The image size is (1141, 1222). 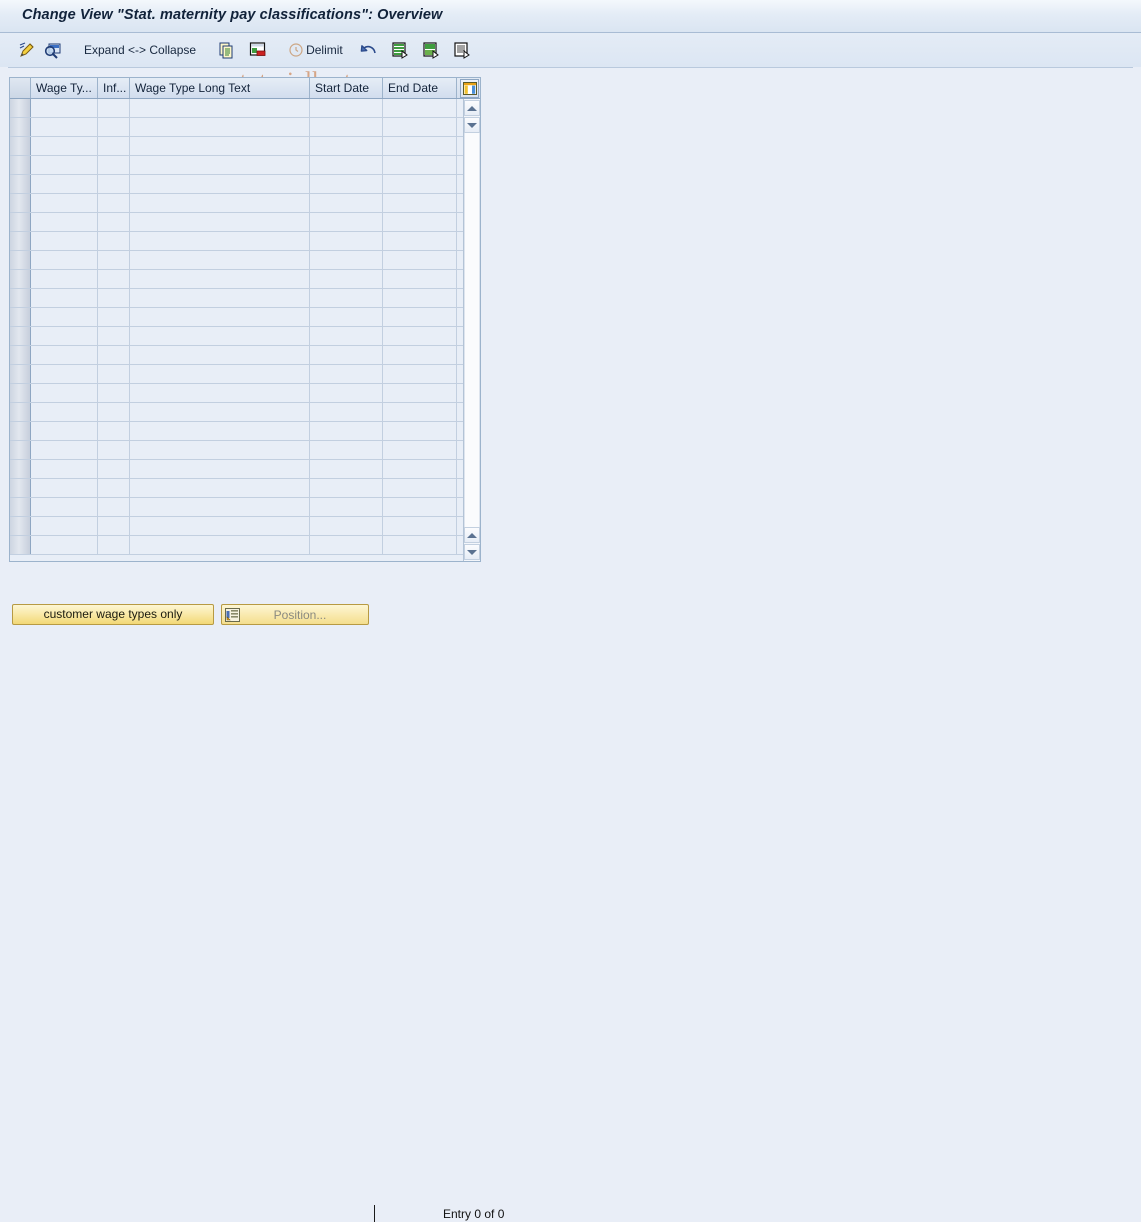 What do you see at coordinates (472, 552) in the screenshot?
I see `scroll-down-bottom-button` at bounding box center [472, 552].